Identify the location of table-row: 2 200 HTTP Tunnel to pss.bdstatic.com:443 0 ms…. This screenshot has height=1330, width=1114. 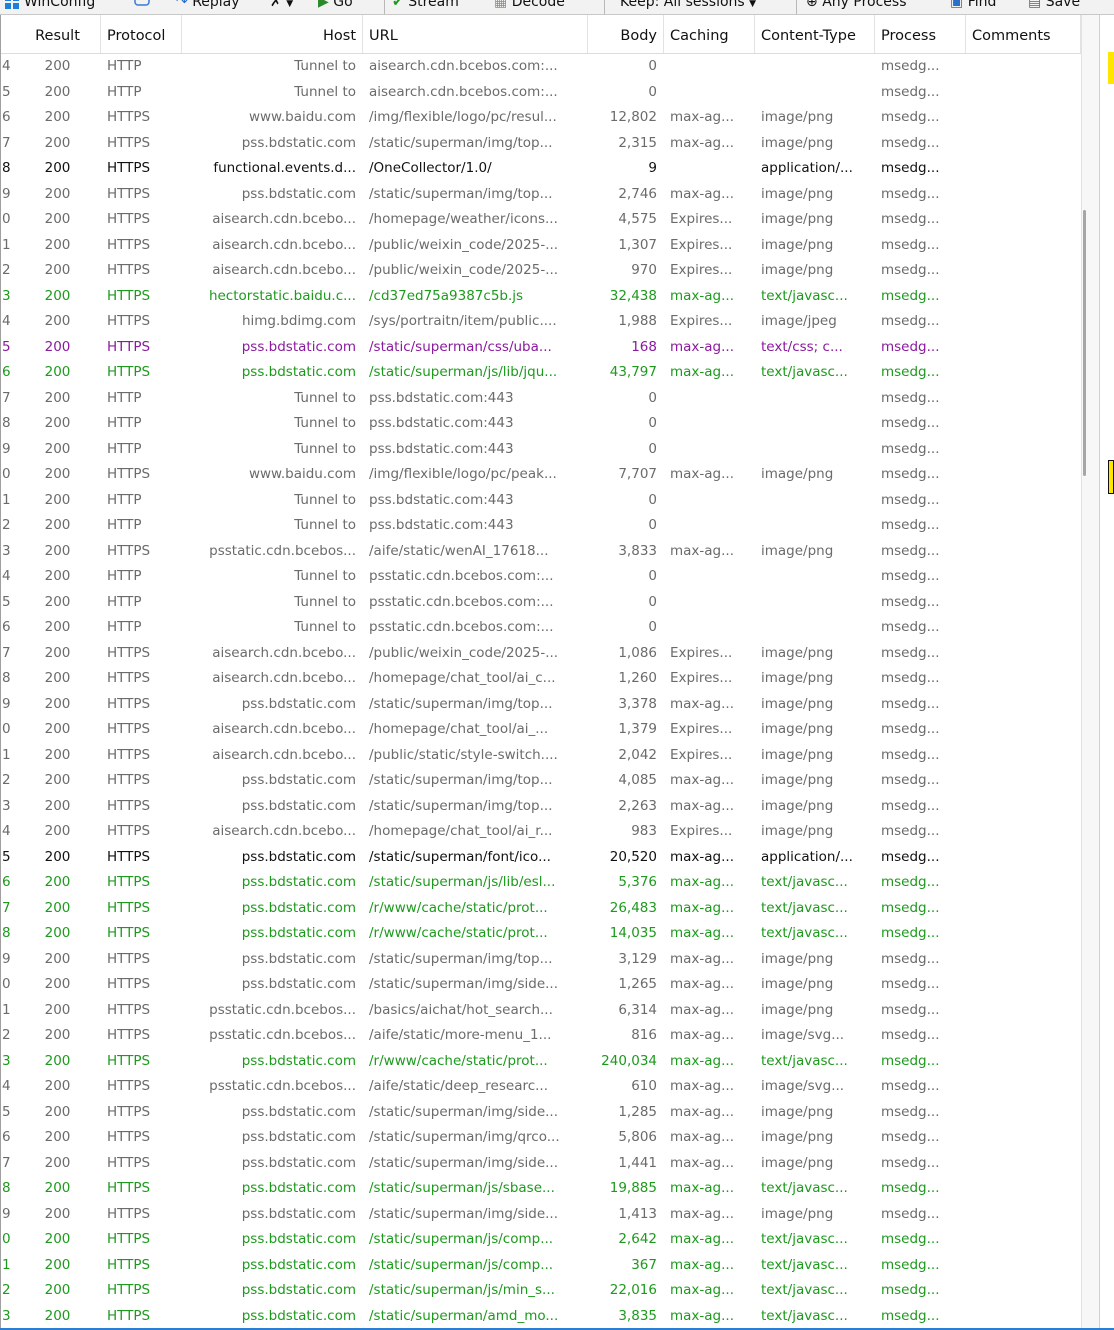
(541, 526).